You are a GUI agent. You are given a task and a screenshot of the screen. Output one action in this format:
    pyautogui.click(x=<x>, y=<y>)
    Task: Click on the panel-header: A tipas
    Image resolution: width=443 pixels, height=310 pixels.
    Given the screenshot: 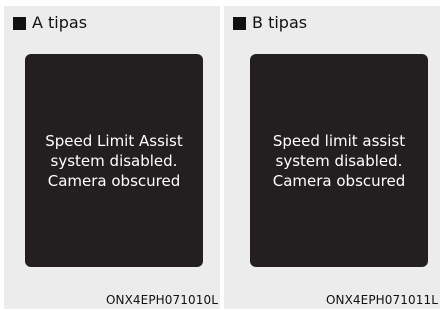 What is the action you would take?
    pyautogui.click(x=50, y=23)
    